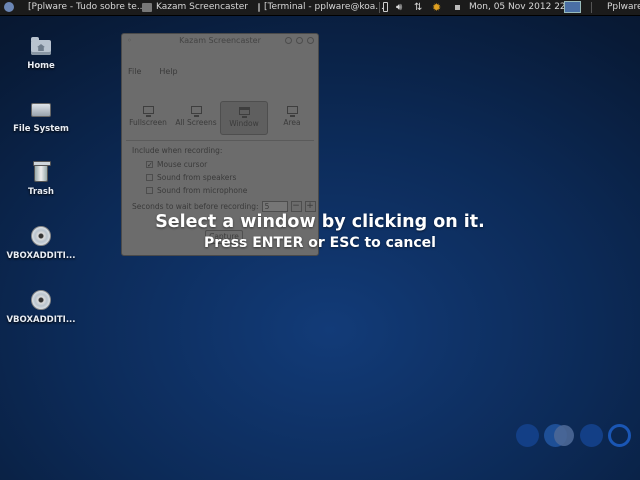 This screenshot has width=640, height=480. Describe the element at coordinates (296, 206) in the screenshot. I see `decrement-button: −` at that location.